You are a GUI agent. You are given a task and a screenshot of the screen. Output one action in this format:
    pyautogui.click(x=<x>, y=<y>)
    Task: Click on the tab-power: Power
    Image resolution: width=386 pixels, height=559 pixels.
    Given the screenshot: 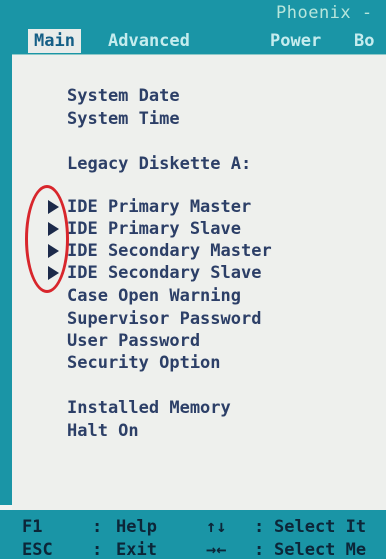 What is the action you would take?
    pyautogui.click(x=295, y=41)
    